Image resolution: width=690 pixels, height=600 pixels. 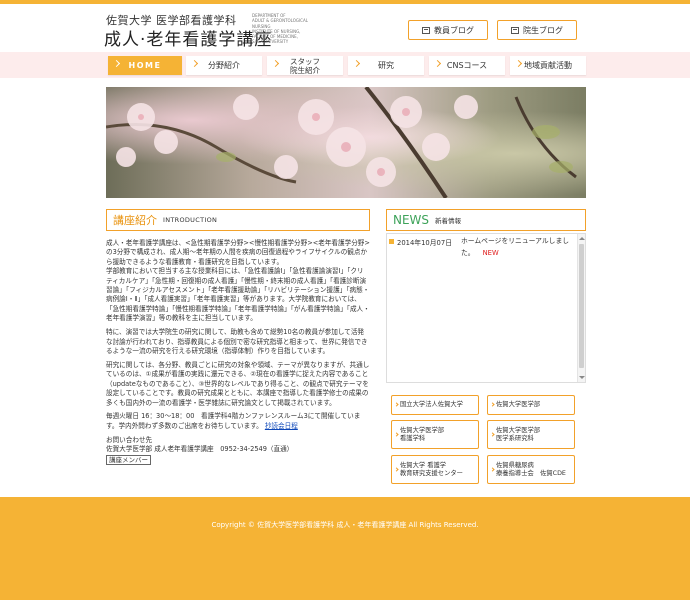 What do you see at coordinates (486, 220) in the screenshot?
I see `news-heading-box: NEWS 新着情報` at bounding box center [486, 220].